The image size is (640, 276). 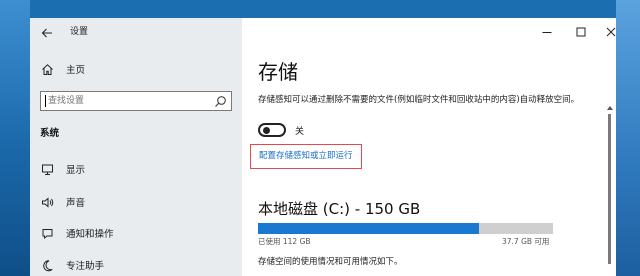 I want to click on home-icon, so click(x=47, y=69).